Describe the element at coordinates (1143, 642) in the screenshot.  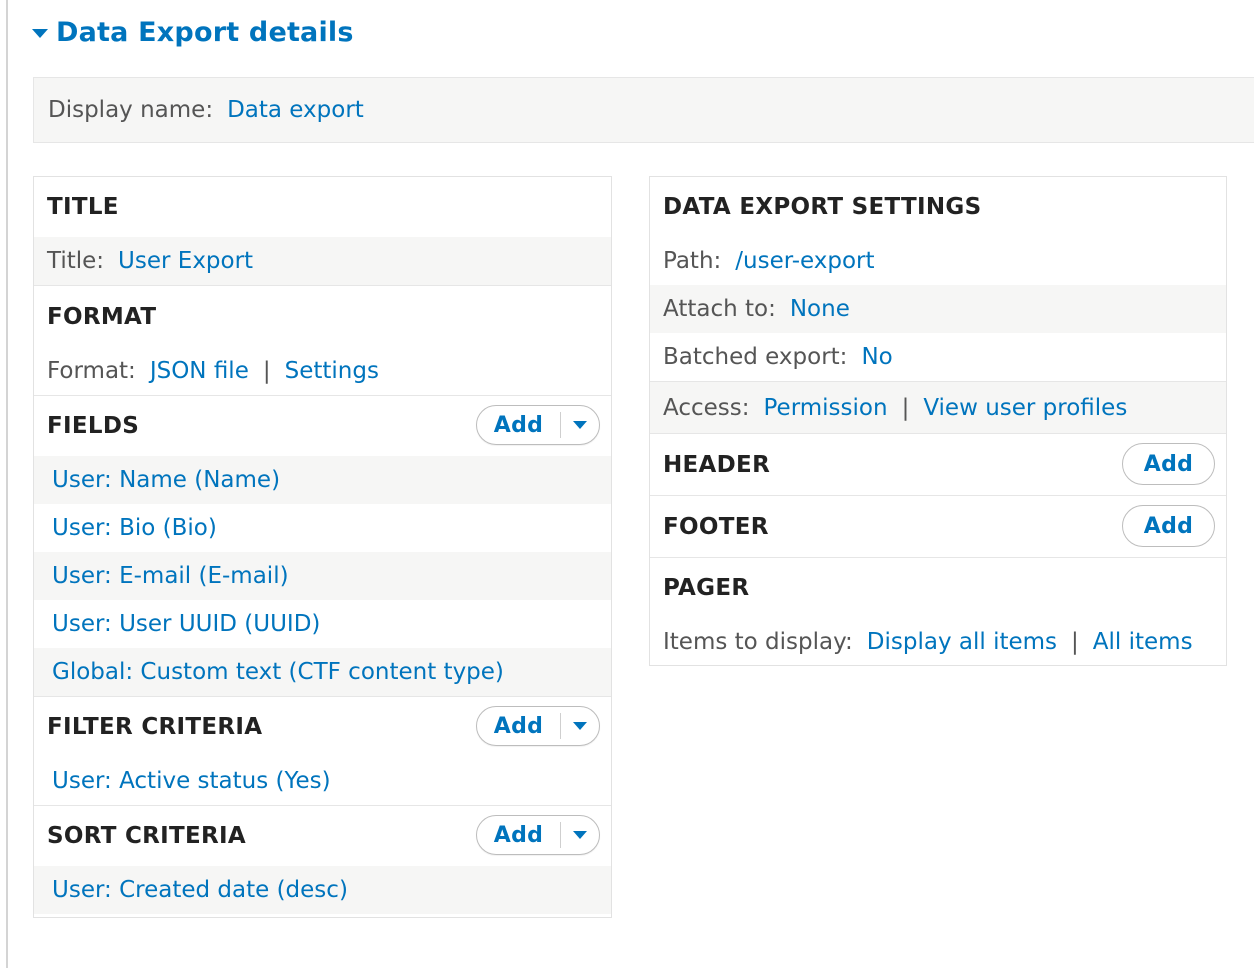
I see `pager-items-link: All items` at that location.